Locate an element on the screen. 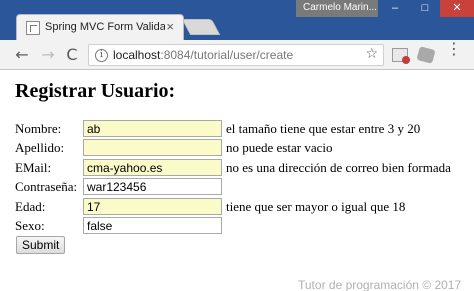 This screenshot has height=291, width=474. apellido-error: no puede estar vacio is located at coordinates (279, 147).